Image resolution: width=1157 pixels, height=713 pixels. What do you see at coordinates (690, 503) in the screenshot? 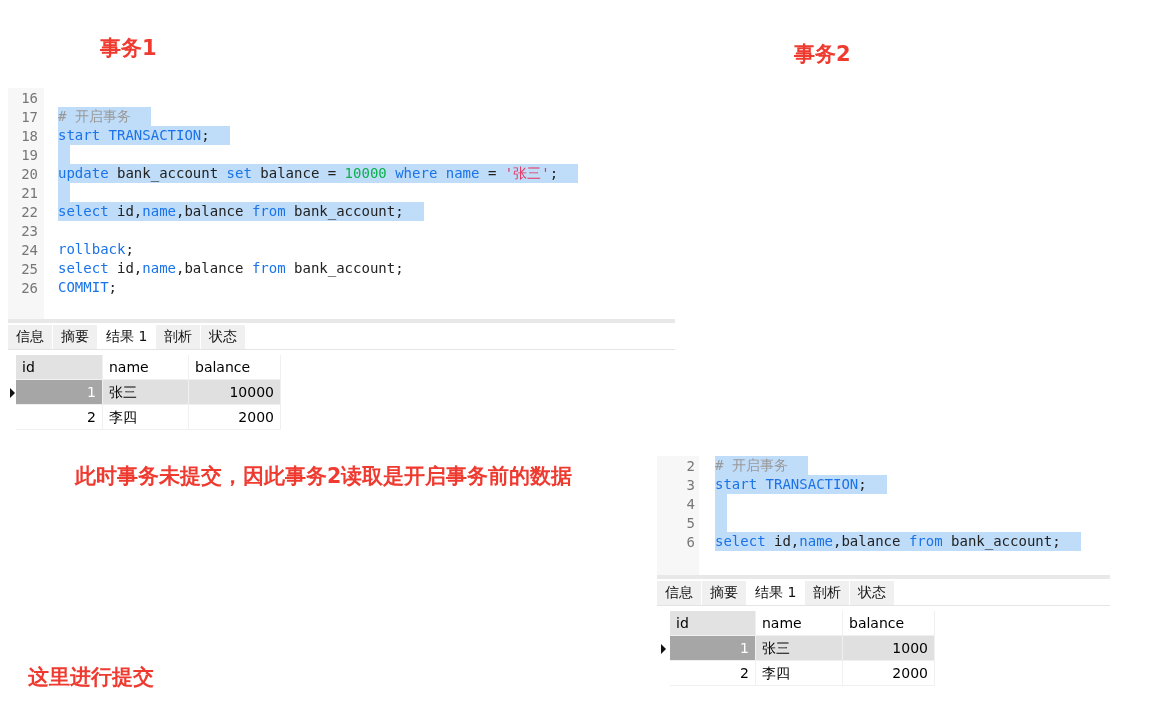
I see `line-number: 4` at bounding box center [690, 503].